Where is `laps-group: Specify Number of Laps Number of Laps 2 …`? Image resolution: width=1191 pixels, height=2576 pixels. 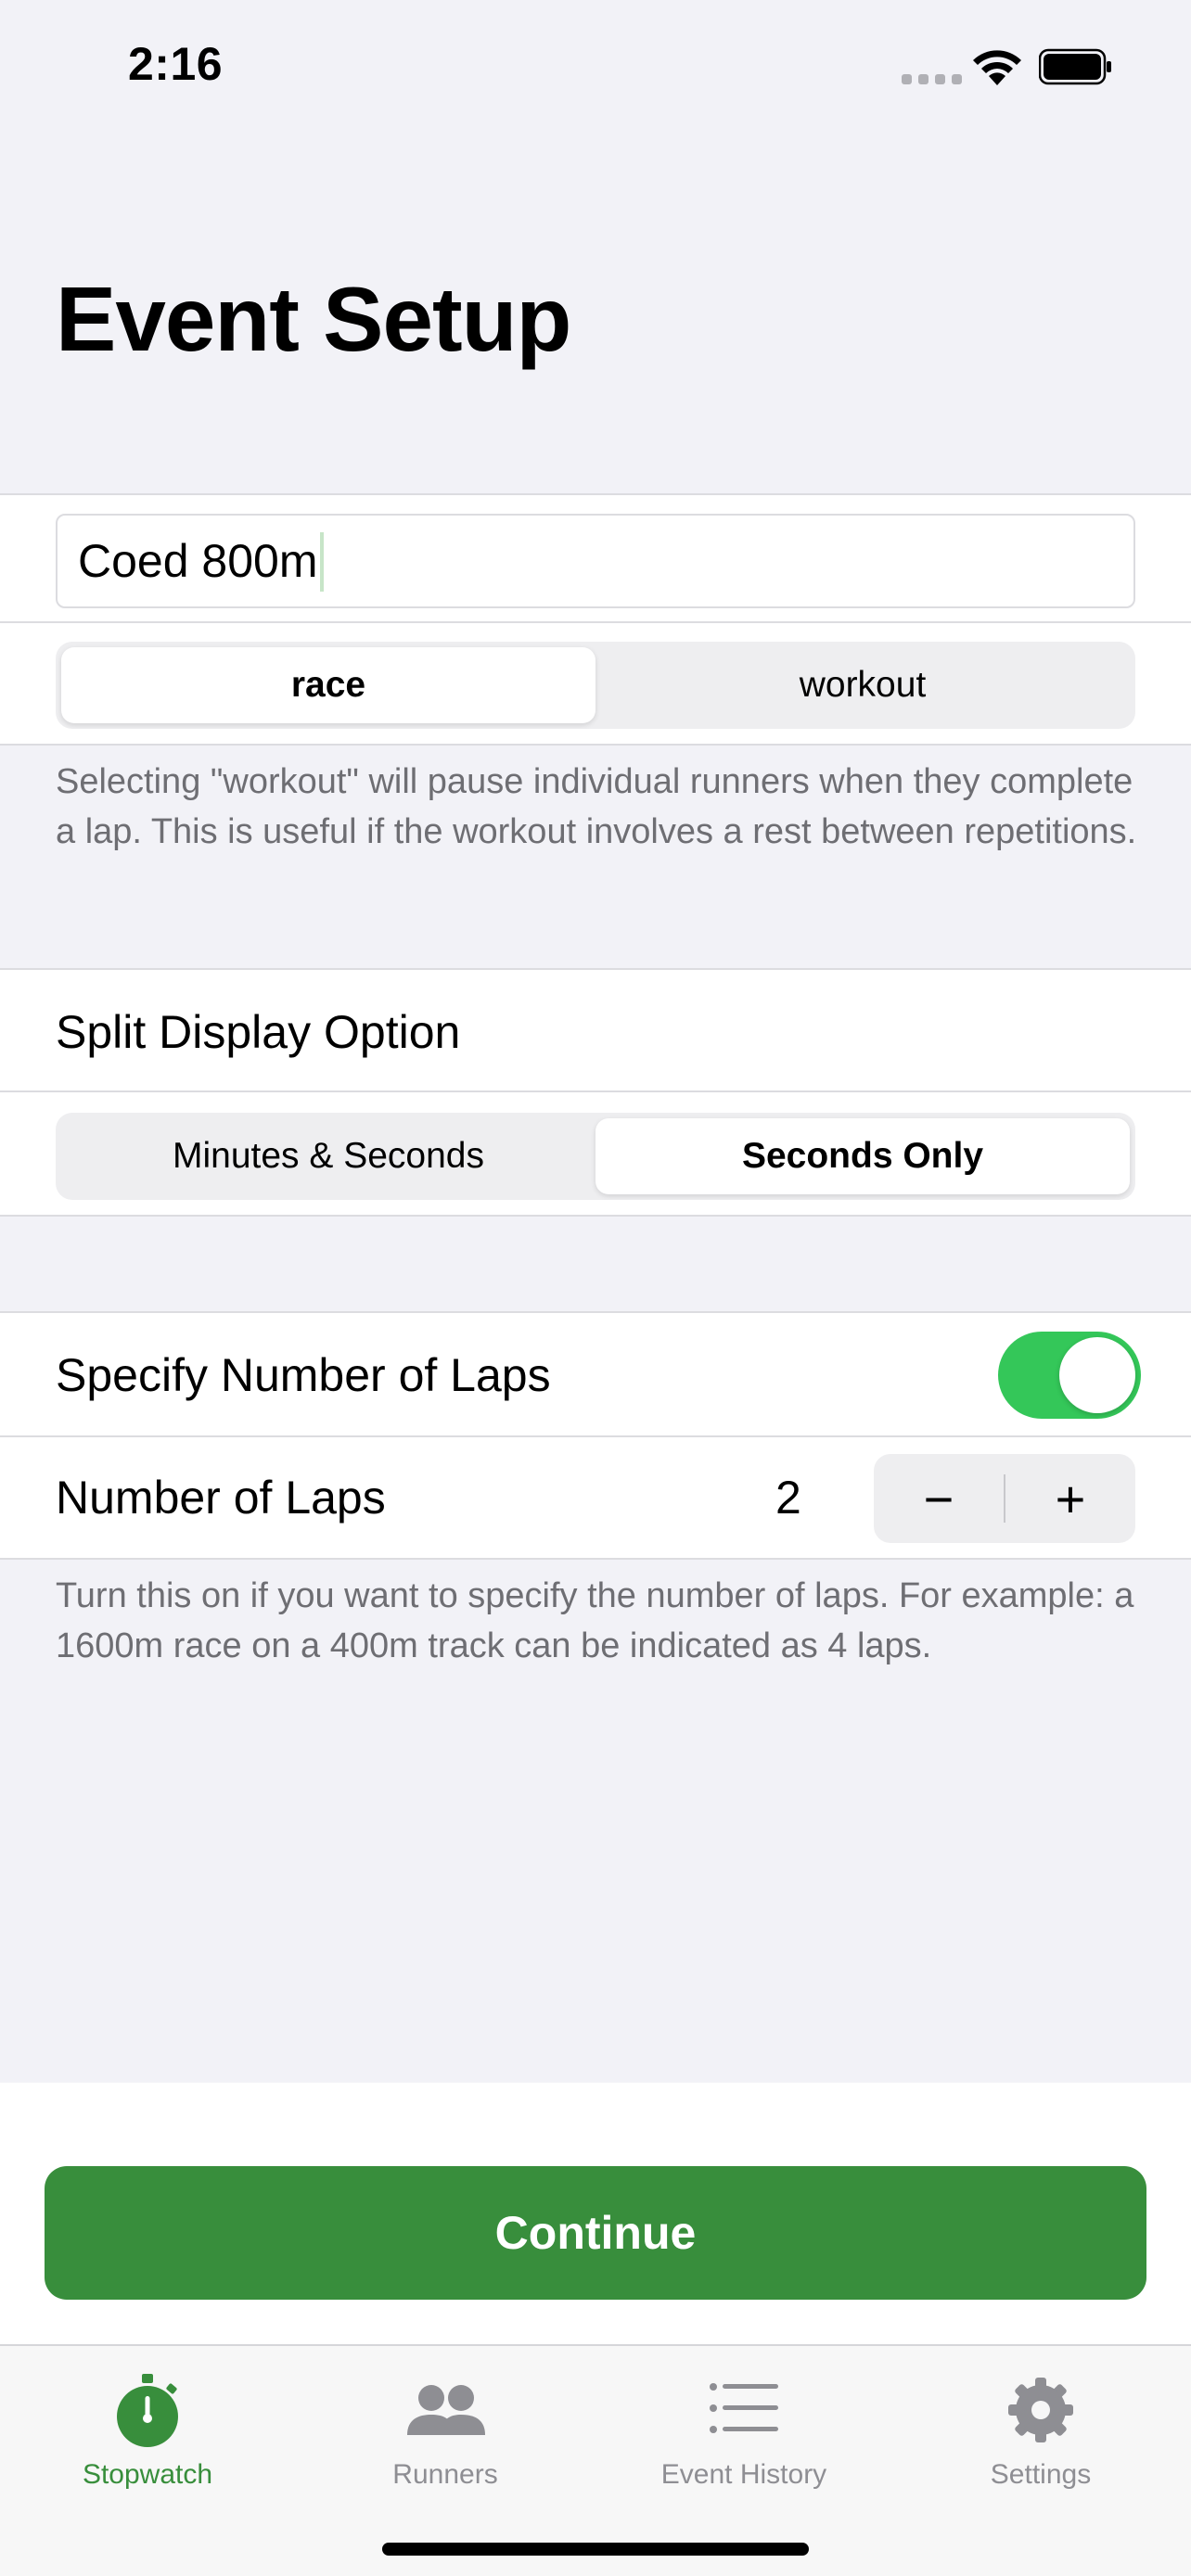
laps-group: Specify Number of Laps Number of Laps 2 … is located at coordinates (595, 1435).